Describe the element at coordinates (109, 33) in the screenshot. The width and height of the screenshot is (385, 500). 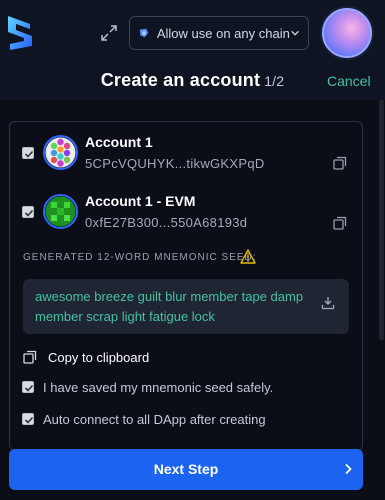
I see `expand-icon` at that location.